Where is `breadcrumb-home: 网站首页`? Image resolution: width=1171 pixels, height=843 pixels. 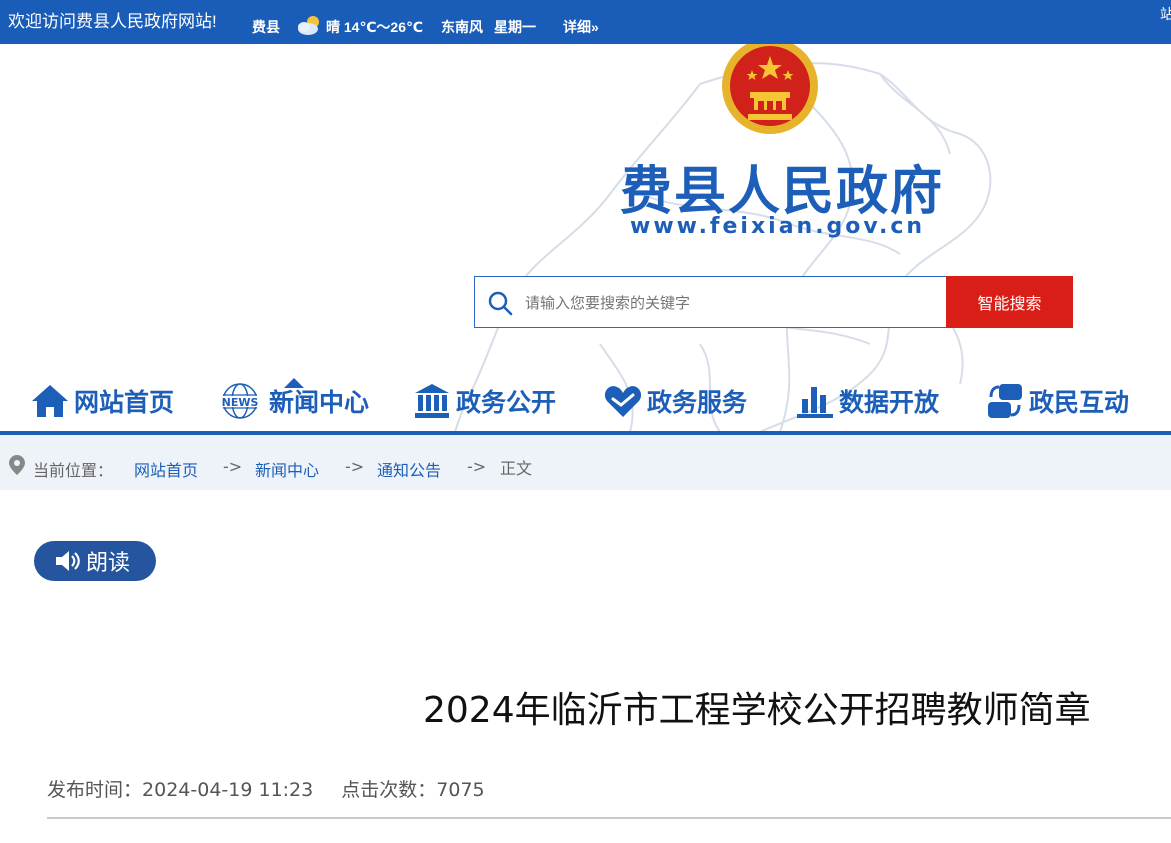
breadcrumb-home: 网站首页 is located at coordinates (166, 469).